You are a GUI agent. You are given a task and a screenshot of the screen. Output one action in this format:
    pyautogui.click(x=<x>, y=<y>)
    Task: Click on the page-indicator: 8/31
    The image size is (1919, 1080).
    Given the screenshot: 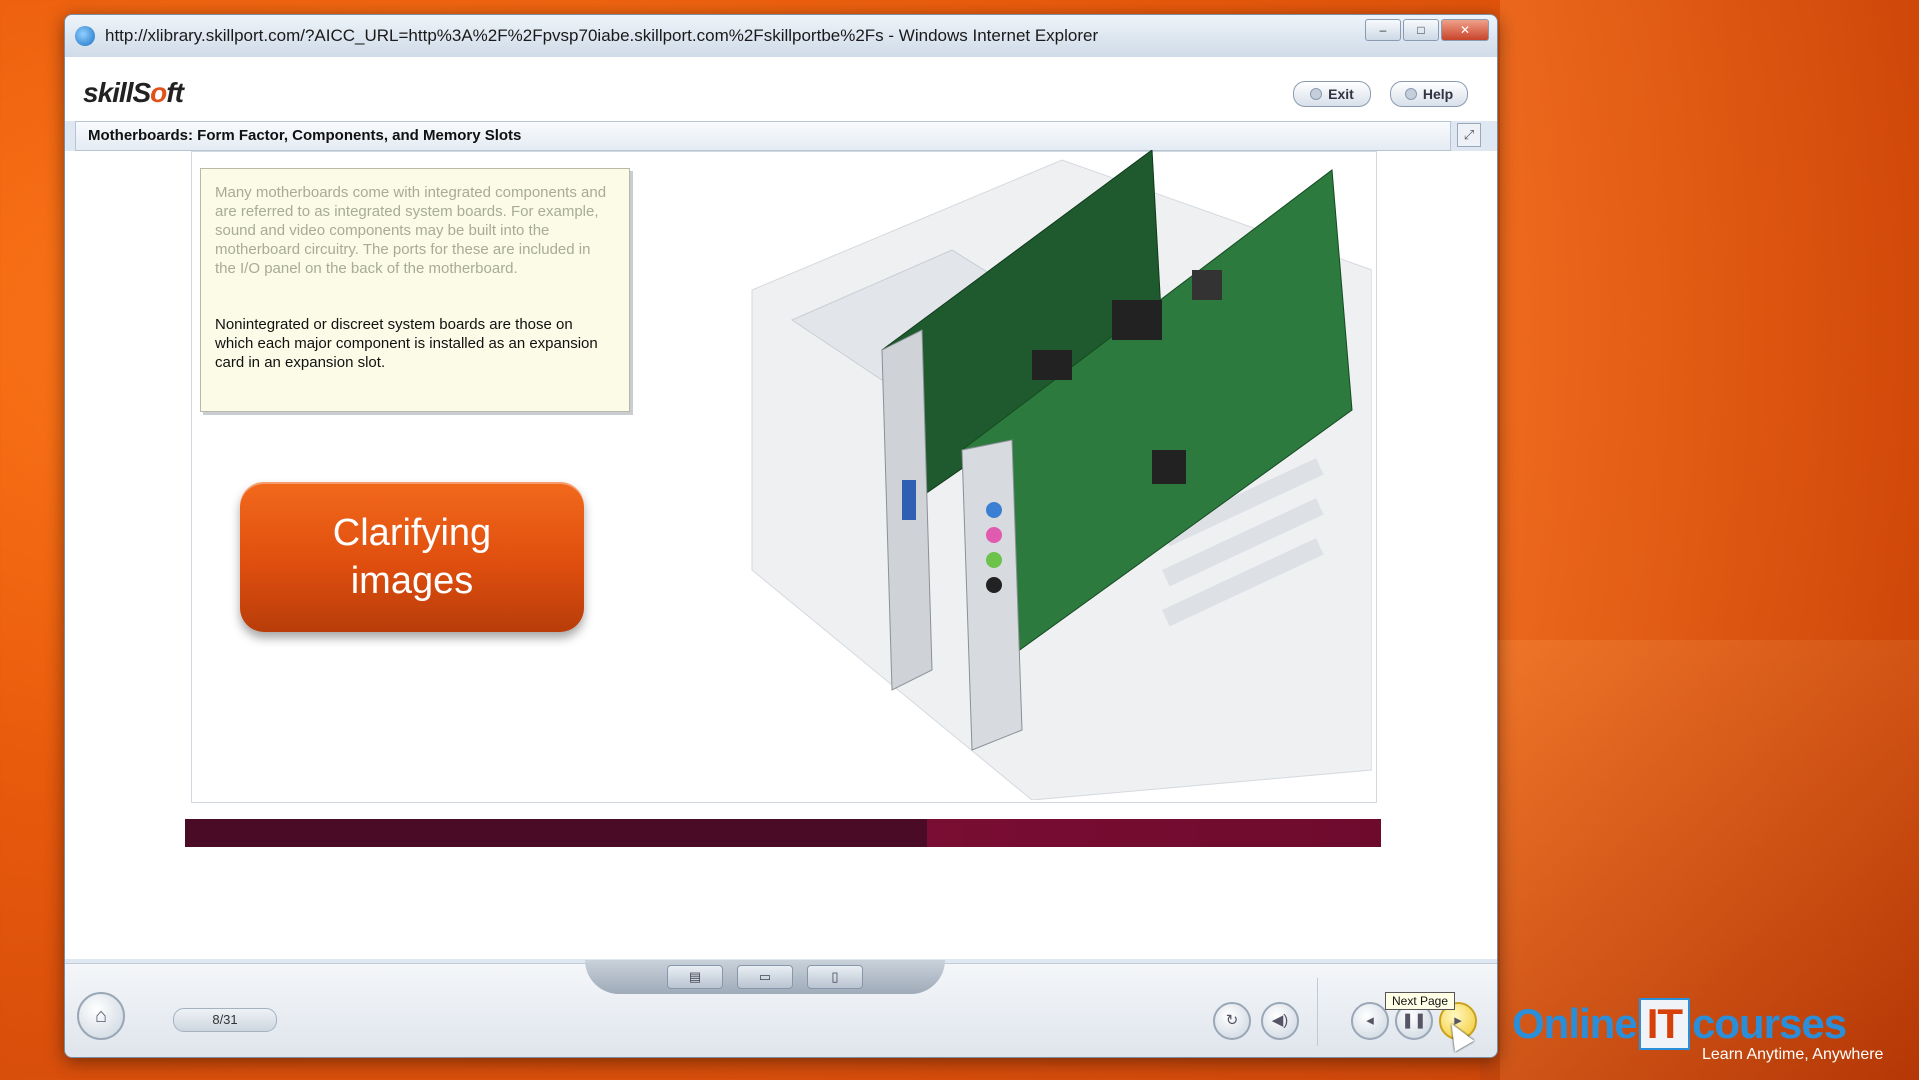 What is the action you would take?
    pyautogui.click(x=225, y=1020)
    